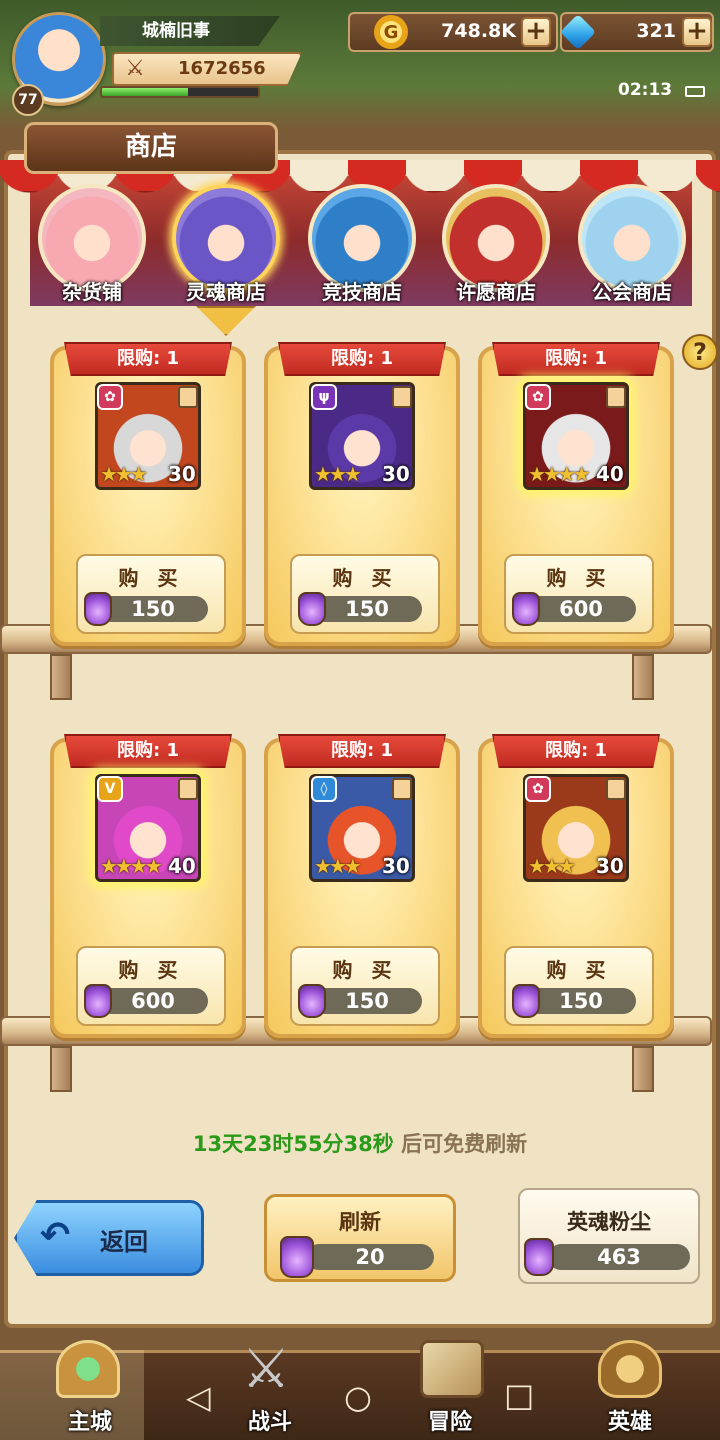 This screenshot has width=720, height=1440. What do you see at coordinates (478, 31) in the screenshot?
I see `gold-amount: 748.8K` at bounding box center [478, 31].